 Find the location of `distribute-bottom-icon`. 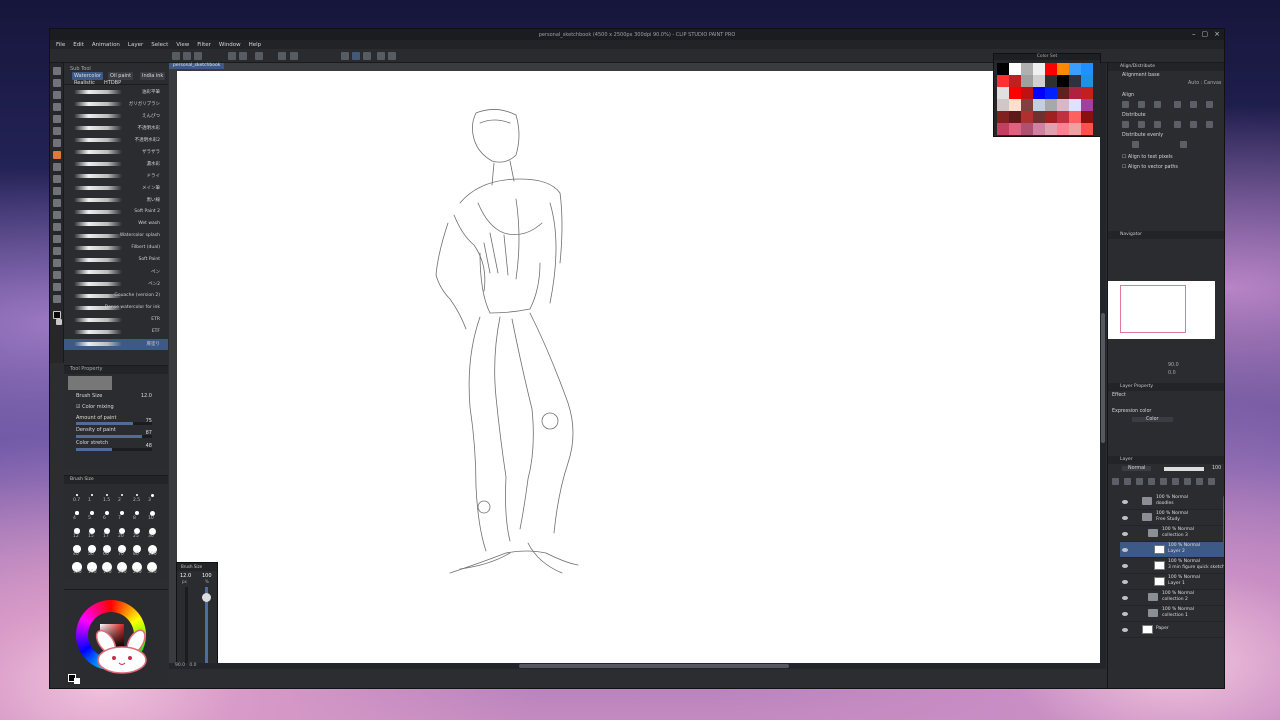

distribute-bottom-icon is located at coordinates (1209, 124).